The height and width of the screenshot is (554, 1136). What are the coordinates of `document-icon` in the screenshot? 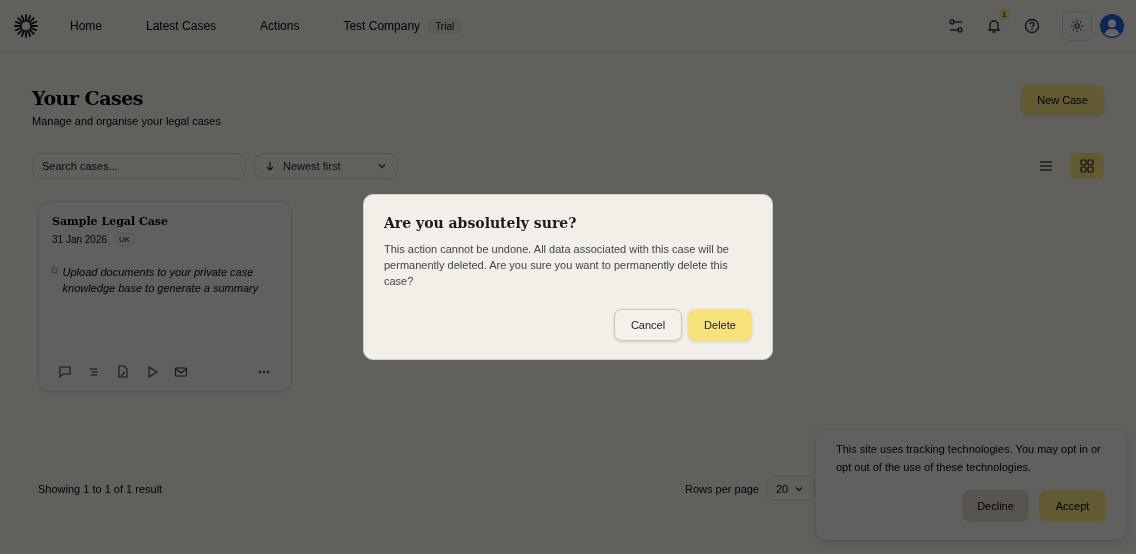 It's located at (55, 270).